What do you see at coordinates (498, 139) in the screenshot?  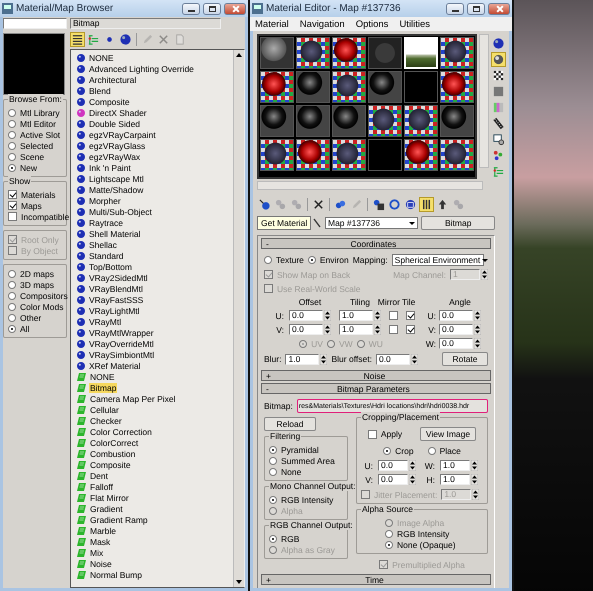 I see `magnifier-icon` at bounding box center [498, 139].